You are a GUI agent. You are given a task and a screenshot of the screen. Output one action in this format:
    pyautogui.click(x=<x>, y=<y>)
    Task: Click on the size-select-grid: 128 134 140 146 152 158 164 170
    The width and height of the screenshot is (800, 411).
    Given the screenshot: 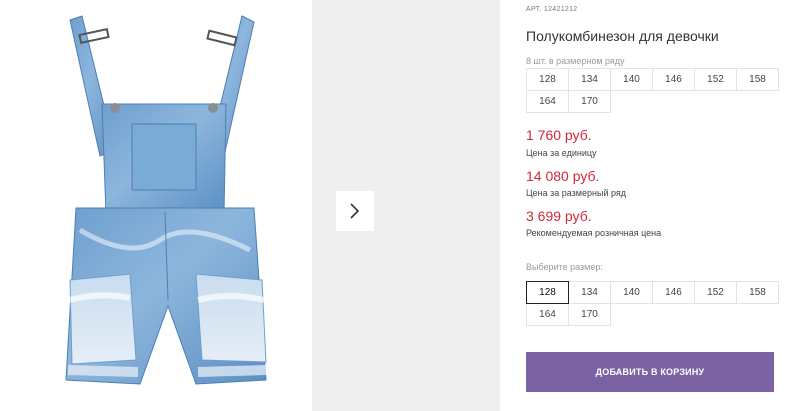 What is the action you would take?
    pyautogui.click(x=652, y=303)
    